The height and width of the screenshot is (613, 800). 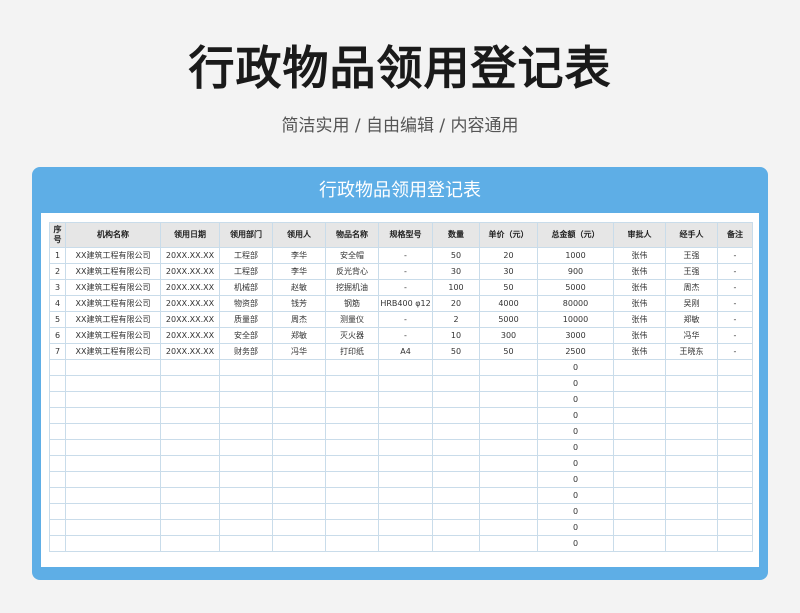 I want to click on table-cell: 1, so click(x=57, y=255).